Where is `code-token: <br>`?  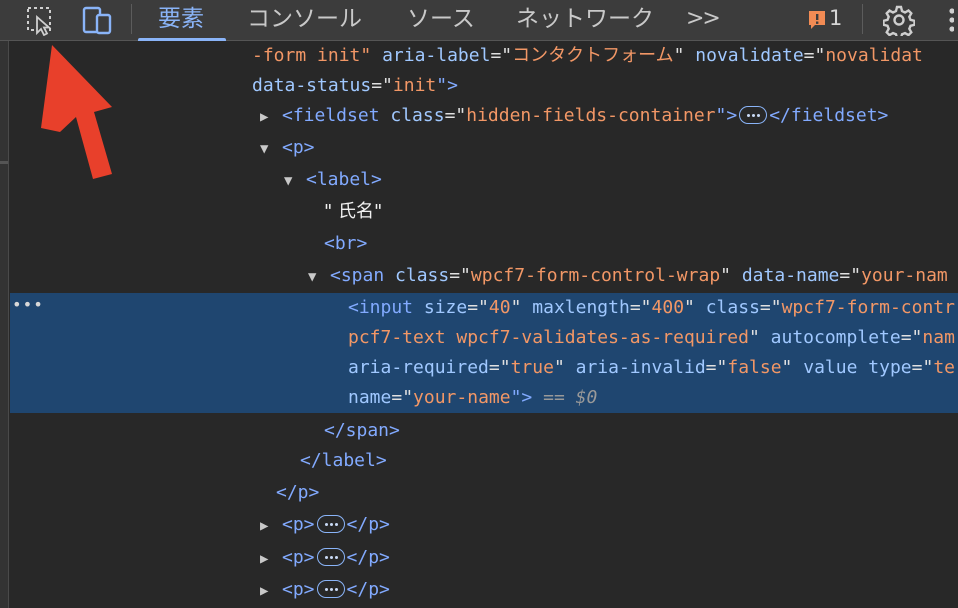 code-token: <br> is located at coordinates (346, 243).